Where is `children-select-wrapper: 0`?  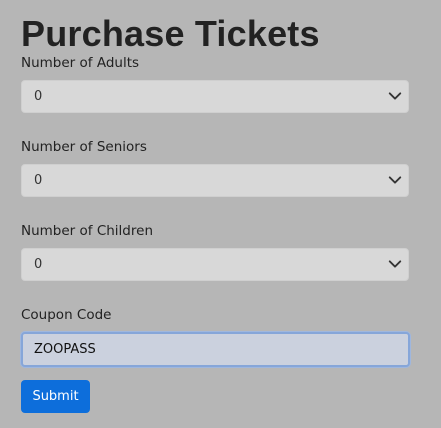
children-select-wrapper: 0 is located at coordinates (215, 264).